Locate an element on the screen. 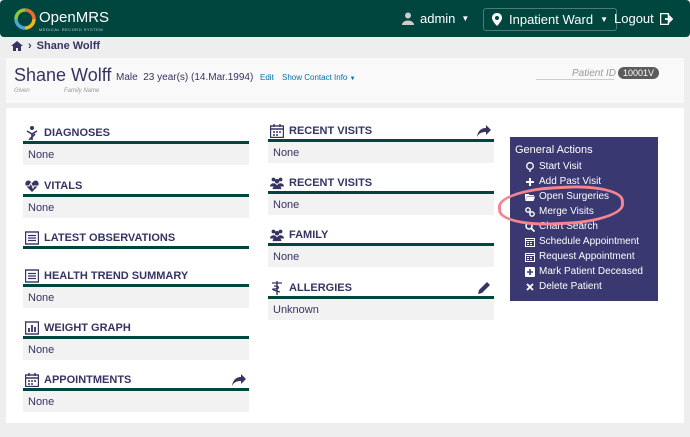 This screenshot has height=437, width=690. location-pin-icon is located at coordinates (530, 166).